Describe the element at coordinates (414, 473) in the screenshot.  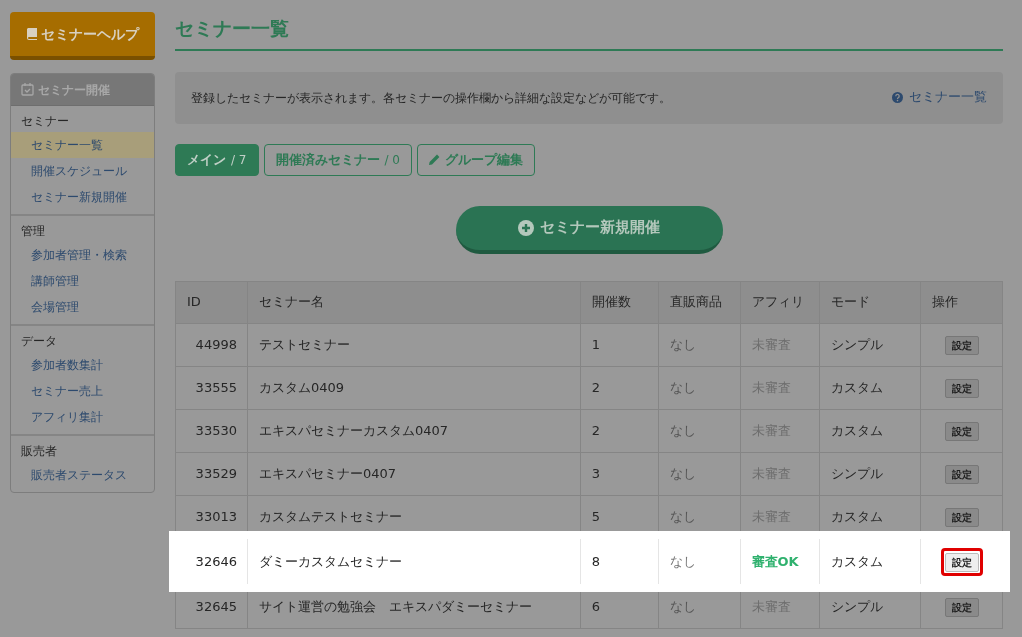
I see `name-cell: エキスパセミナー0407` at that location.